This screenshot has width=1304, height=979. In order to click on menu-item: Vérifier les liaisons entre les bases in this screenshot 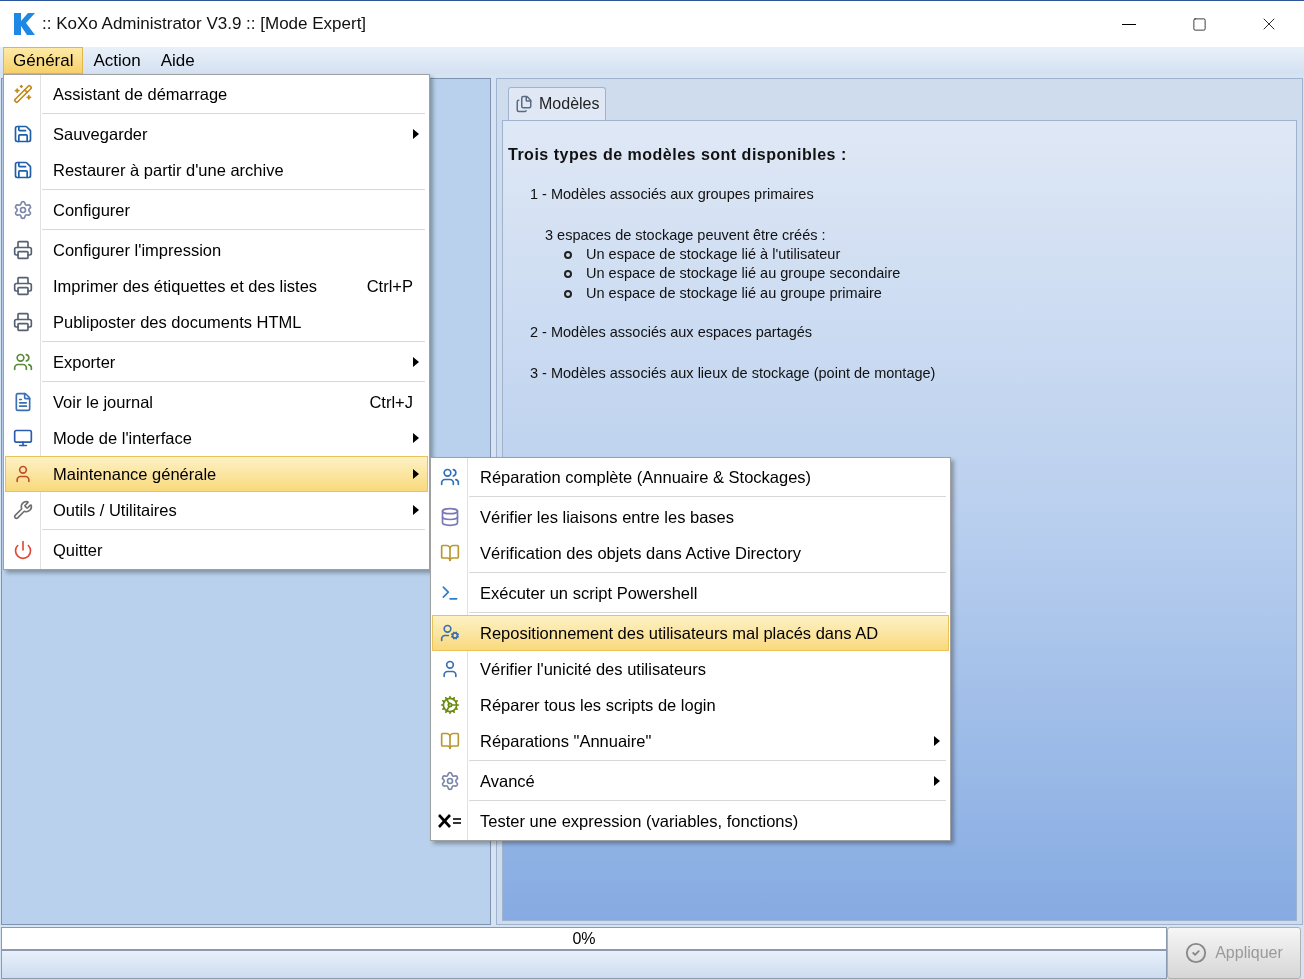, I will do `click(690, 517)`.